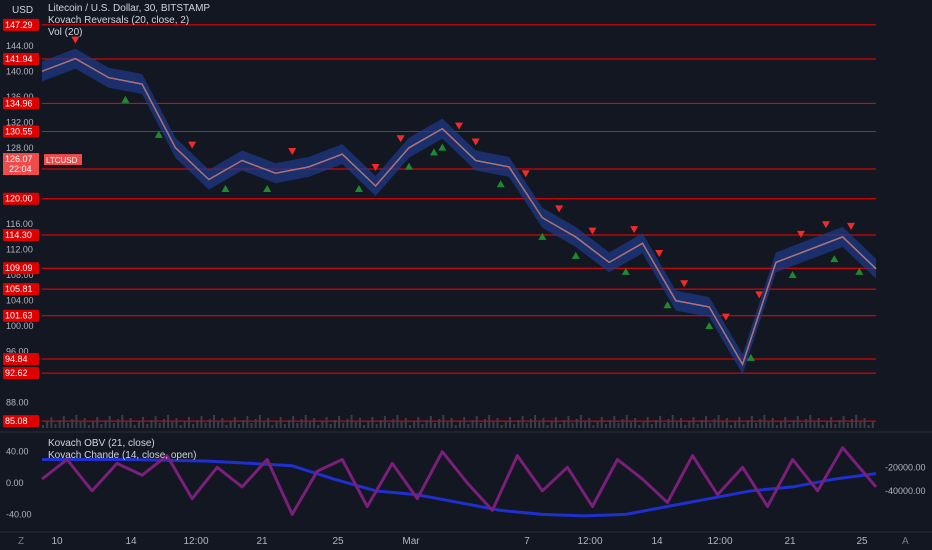  Describe the element at coordinates (905, 491) in the screenshot. I see `osc-right-tick-label: -40000.00` at that location.